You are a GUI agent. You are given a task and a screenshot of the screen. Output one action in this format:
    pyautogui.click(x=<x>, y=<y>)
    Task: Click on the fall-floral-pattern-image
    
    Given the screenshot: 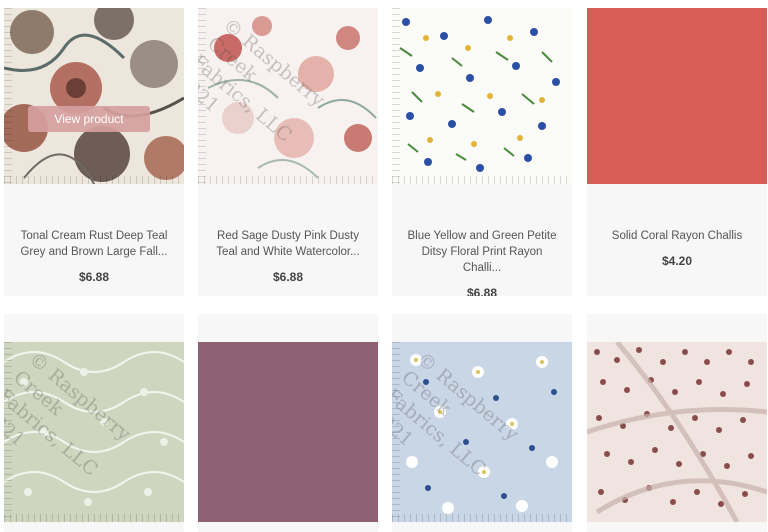 What is the action you would take?
    pyautogui.click(x=94, y=96)
    